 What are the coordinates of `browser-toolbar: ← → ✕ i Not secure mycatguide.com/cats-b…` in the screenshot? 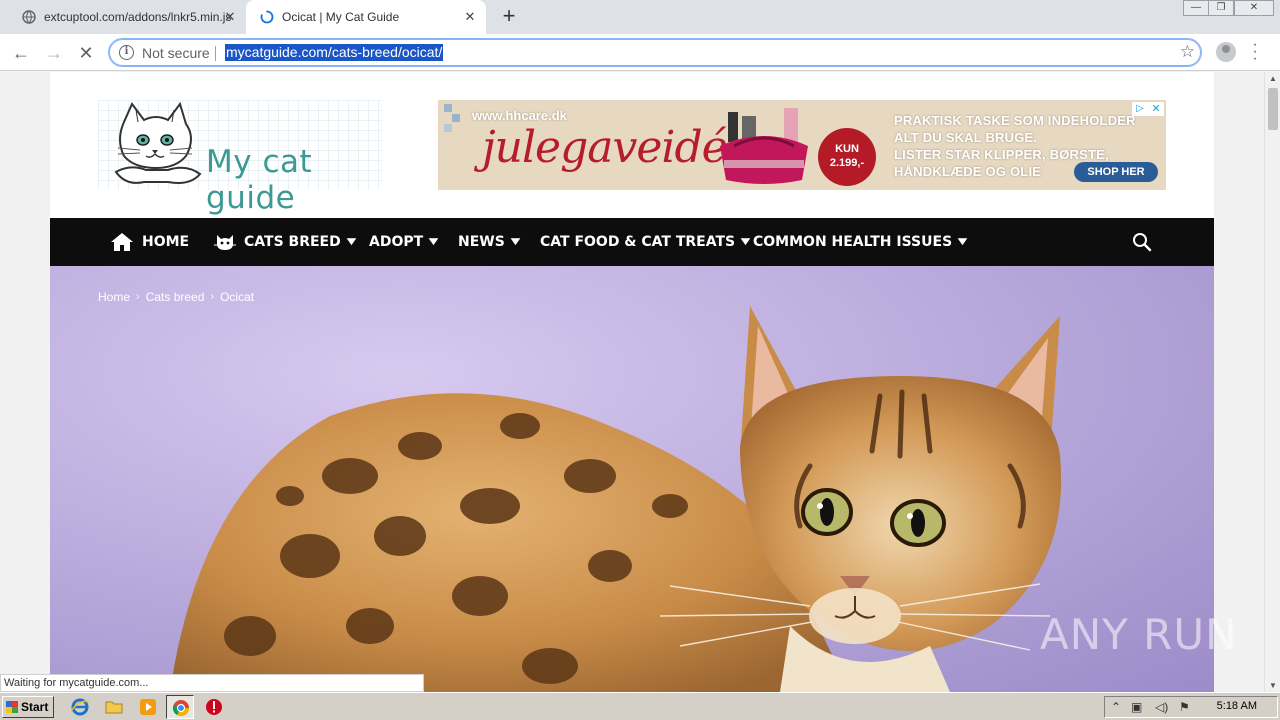 It's located at (640, 52).